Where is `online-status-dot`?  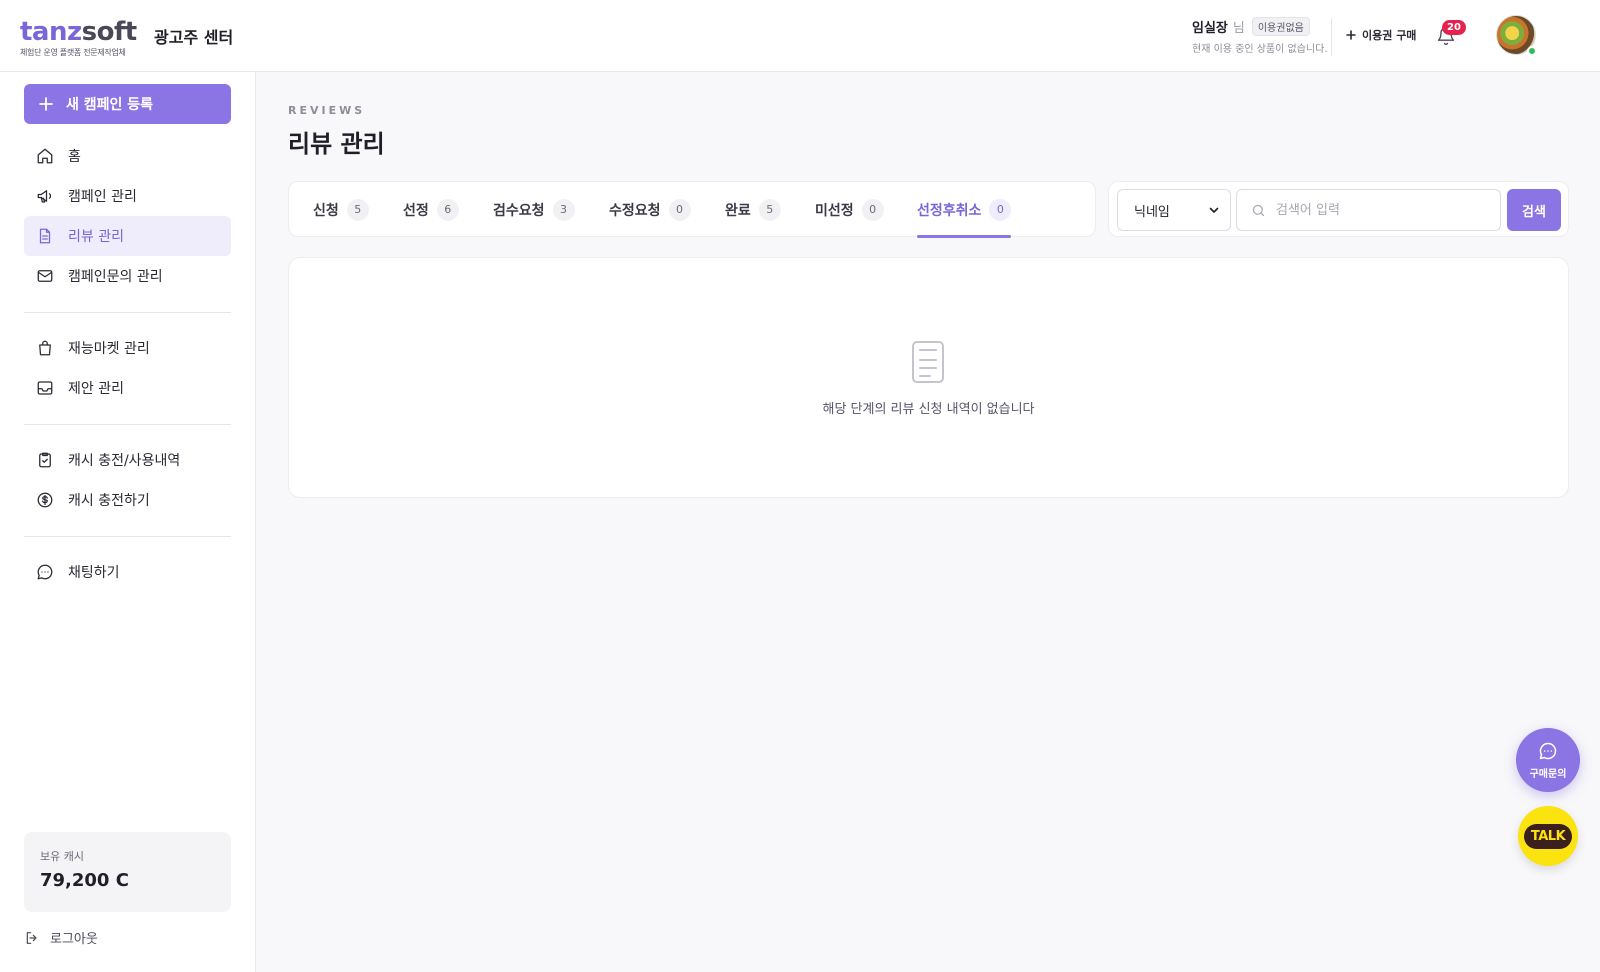
online-status-dot is located at coordinates (1532, 51).